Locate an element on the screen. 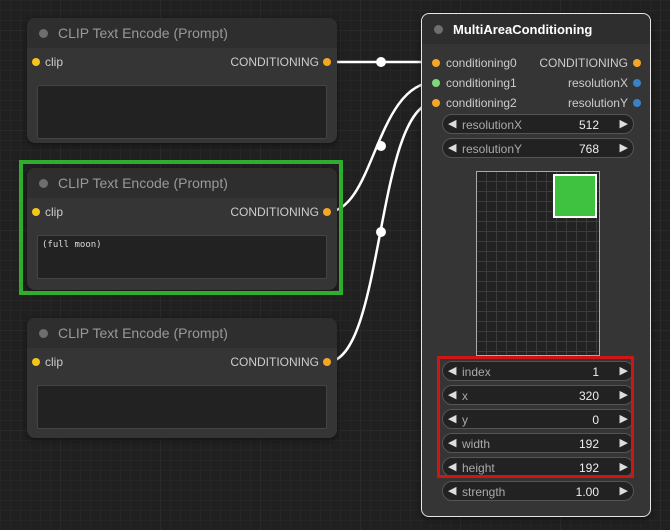 This screenshot has height=530, width=670. prompt-textarea: (full moon) is located at coordinates (182, 257).